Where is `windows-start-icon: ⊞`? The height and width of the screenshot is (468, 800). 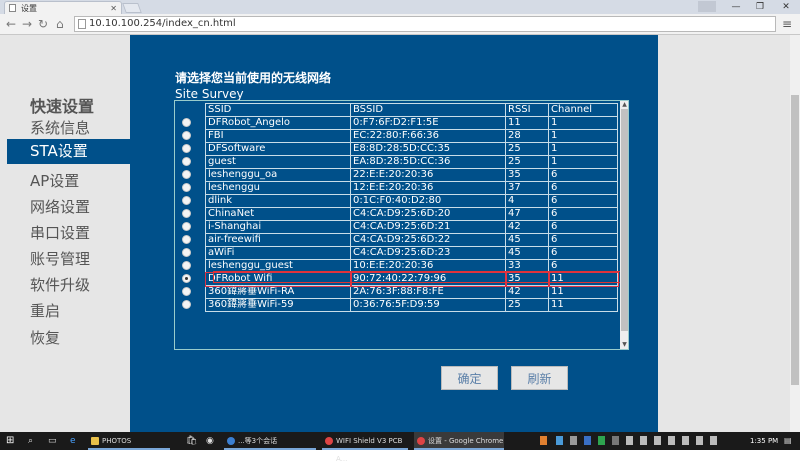 windows-start-icon: ⊞ is located at coordinates (10, 441).